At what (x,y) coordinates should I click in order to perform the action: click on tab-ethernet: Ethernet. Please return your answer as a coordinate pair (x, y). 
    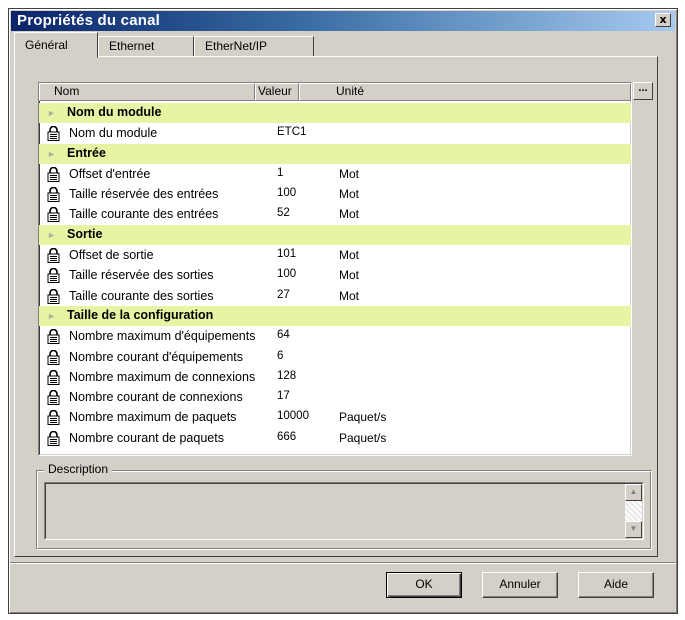
    Looking at the image, I should click on (146, 46).